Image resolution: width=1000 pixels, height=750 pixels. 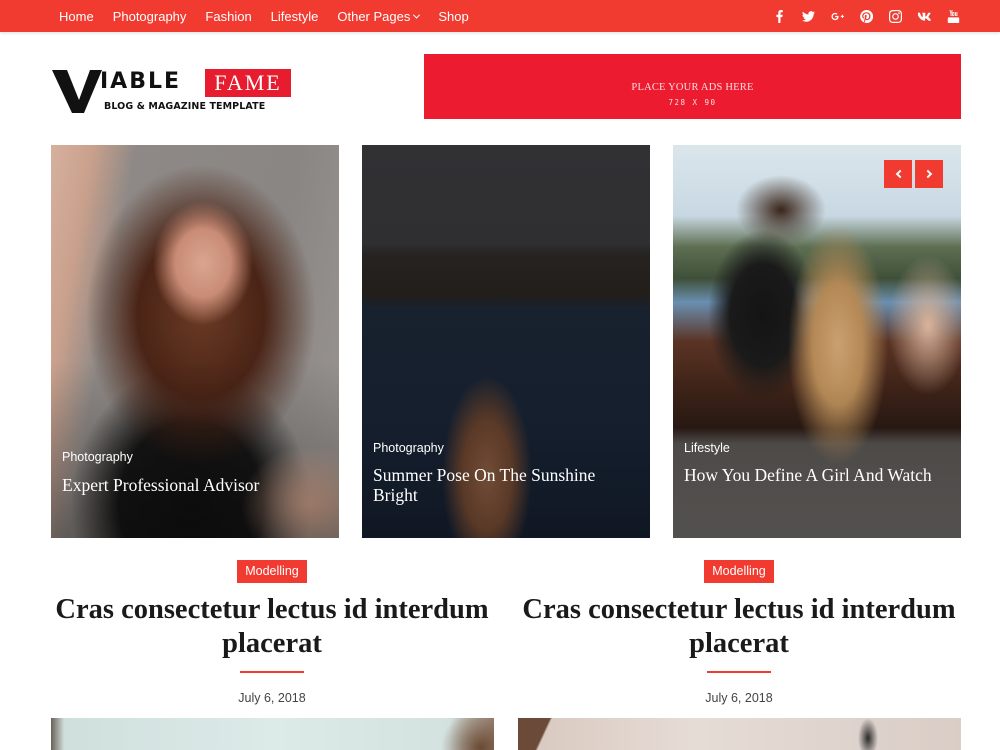 What do you see at coordinates (953, 16) in the screenshot?
I see `youtube-icon` at bounding box center [953, 16].